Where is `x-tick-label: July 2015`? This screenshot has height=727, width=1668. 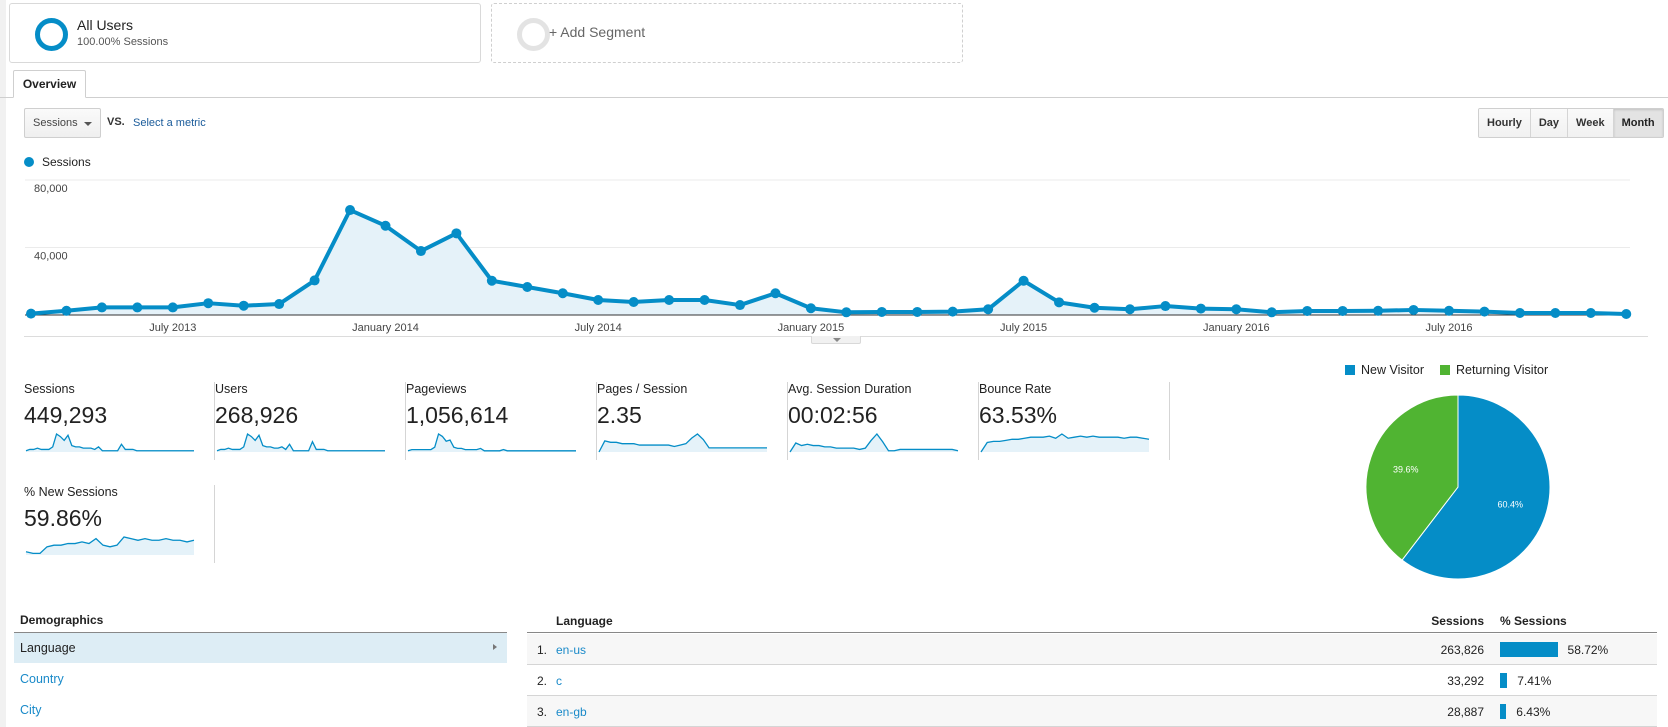
x-tick-label: July 2015 is located at coordinates (1023, 328).